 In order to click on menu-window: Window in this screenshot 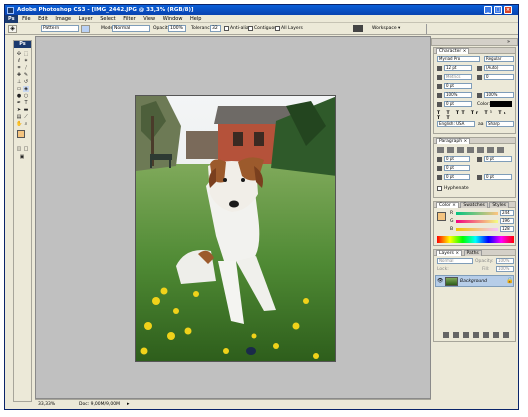, I will do `click(173, 19)`.